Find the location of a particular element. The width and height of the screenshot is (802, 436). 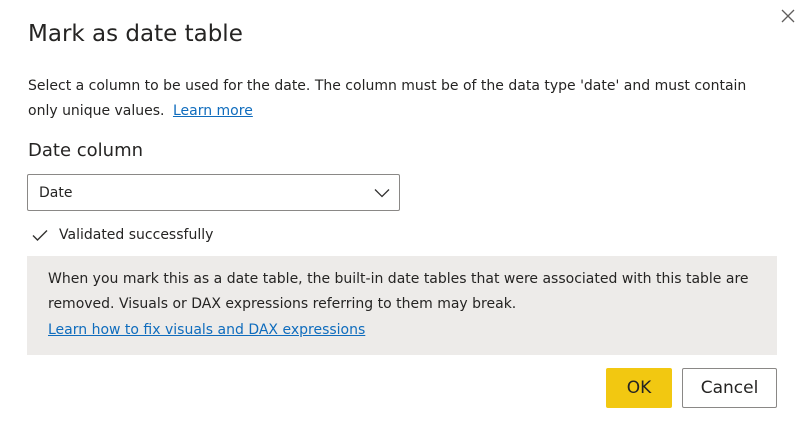

validation-status: Validated successfully is located at coordinates (122, 235).